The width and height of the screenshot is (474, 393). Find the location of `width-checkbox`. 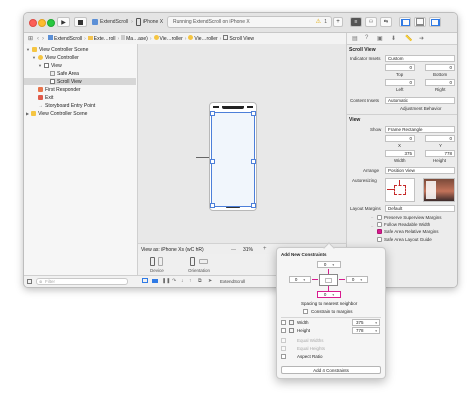

width-checkbox is located at coordinates (283, 322).